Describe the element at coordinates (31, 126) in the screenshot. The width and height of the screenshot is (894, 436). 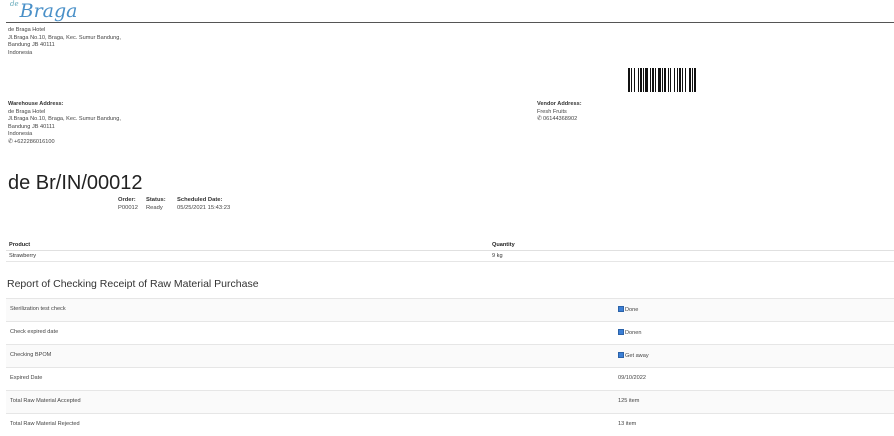
I see `warehouse-address-line: Bandung JB 40111` at that location.